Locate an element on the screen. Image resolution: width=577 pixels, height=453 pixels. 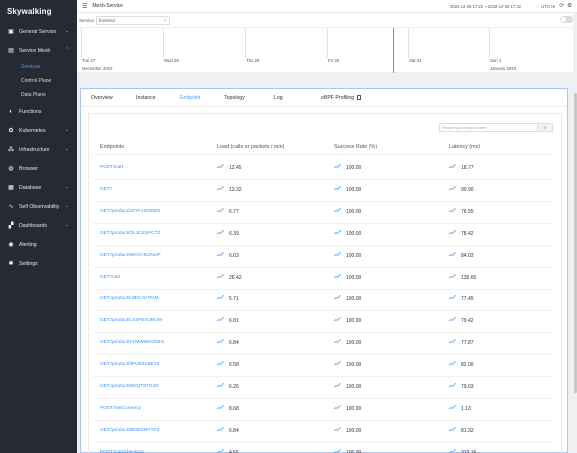
table-row: GET:/product/1YMWWN1N4O 6.84 100.00 77.87 is located at coordinates (323, 344).